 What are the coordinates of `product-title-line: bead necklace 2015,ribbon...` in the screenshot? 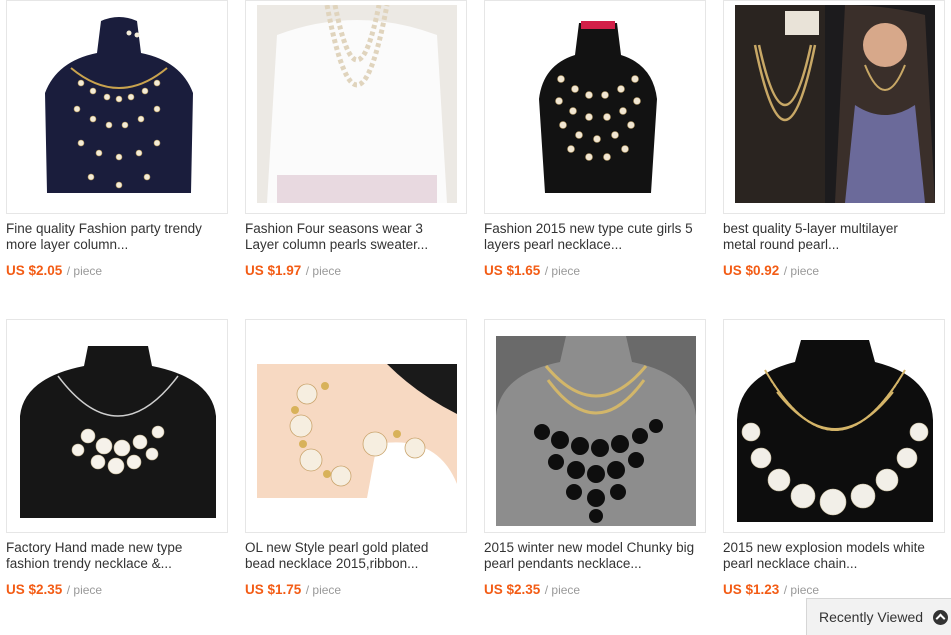 It's located at (356, 564).